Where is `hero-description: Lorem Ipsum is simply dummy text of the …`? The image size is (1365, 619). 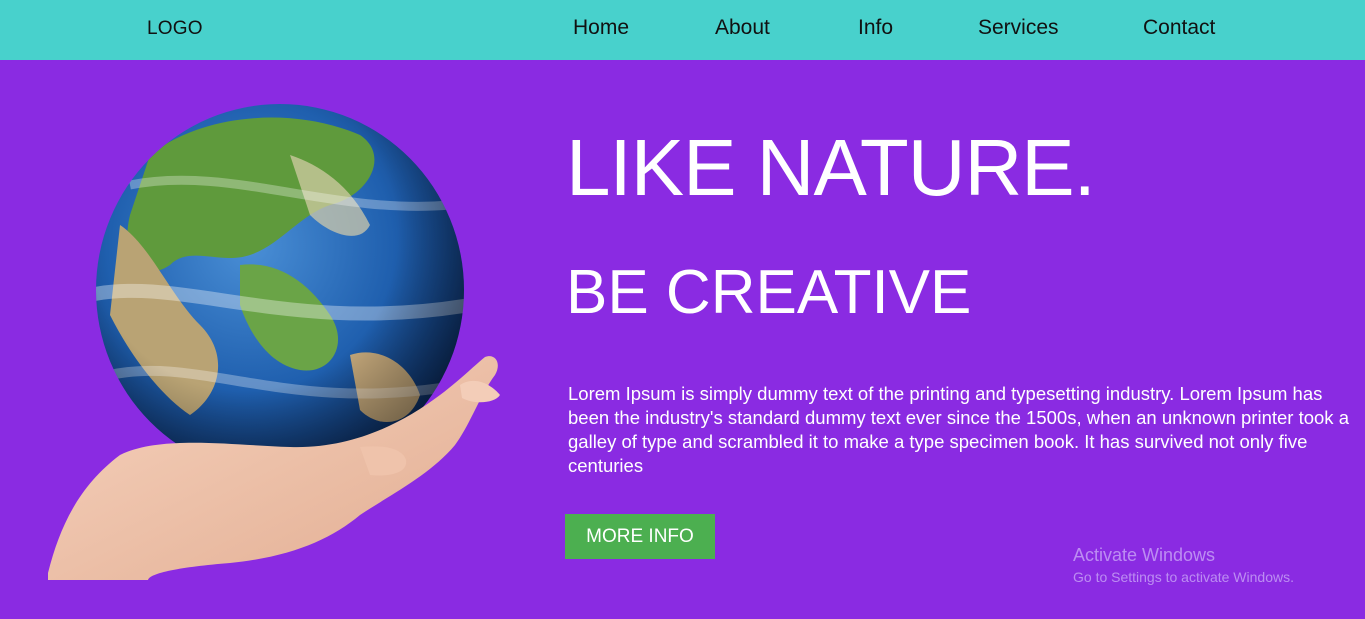
hero-description: Lorem Ipsum is simply dummy text of the … is located at coordinates (958, 429).